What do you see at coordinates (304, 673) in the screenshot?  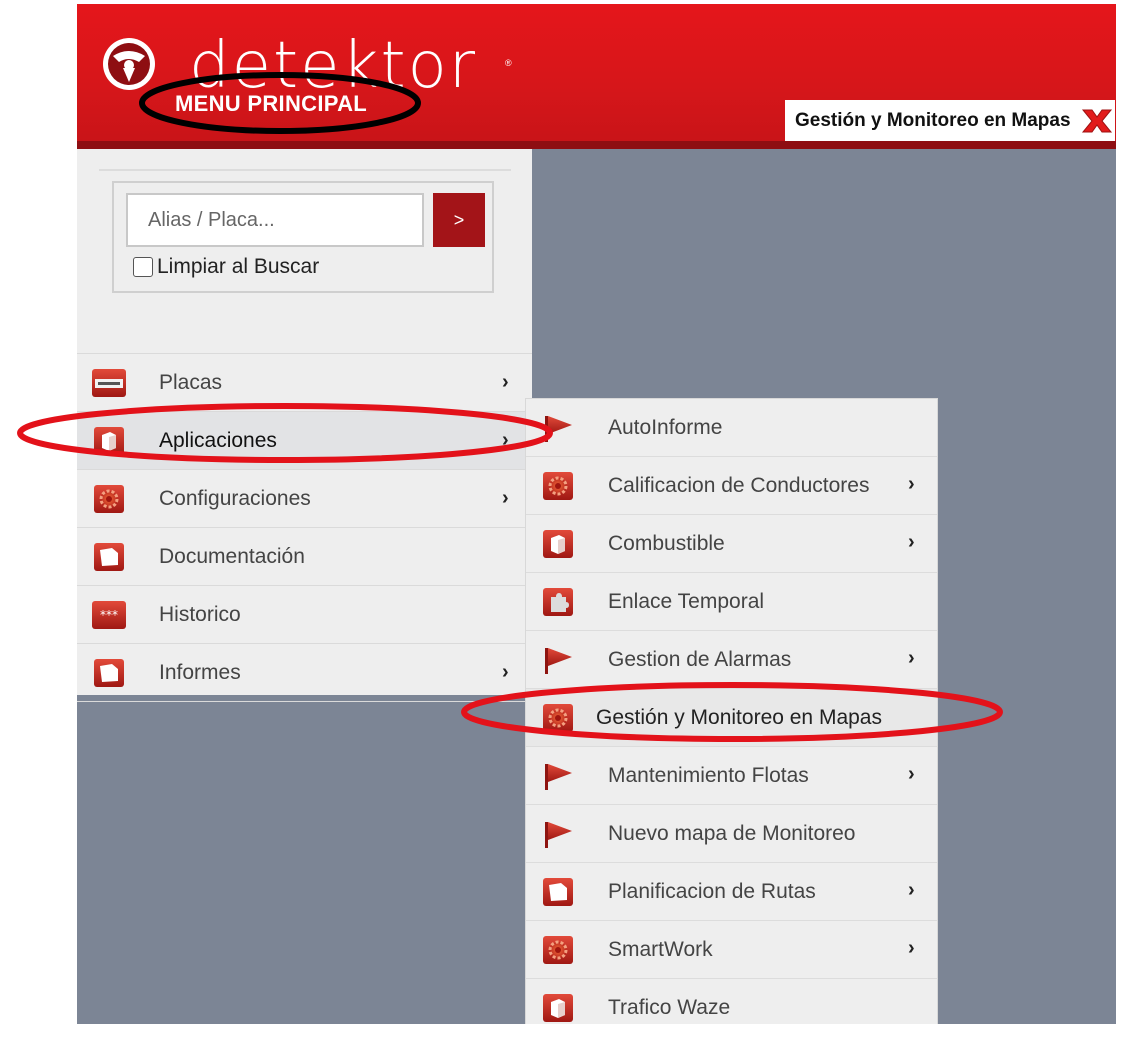 I see `menu-item-informes: Informes ›` at bounding box center [304, 673].